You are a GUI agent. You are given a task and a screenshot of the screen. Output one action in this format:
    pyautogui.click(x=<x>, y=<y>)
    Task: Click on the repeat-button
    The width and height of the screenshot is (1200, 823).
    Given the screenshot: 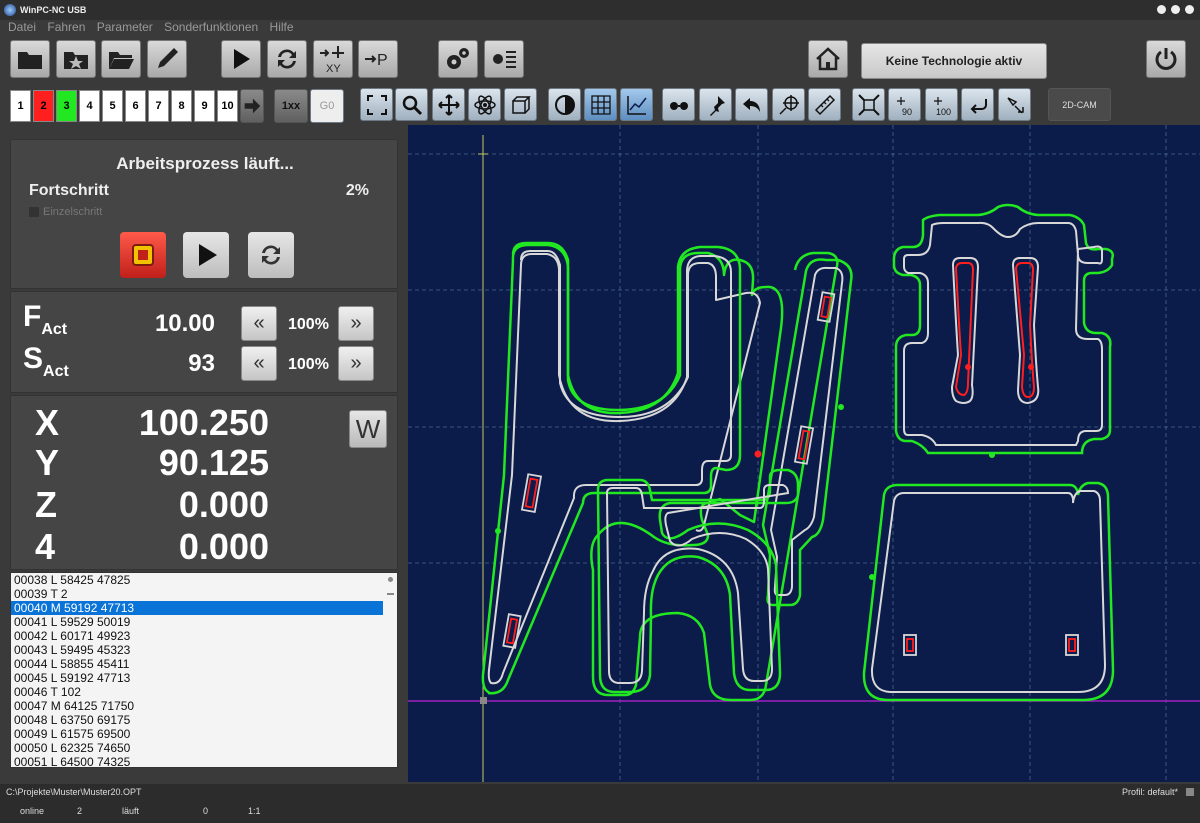 What is the action you would take?
    pyautogui.click(x=287, y=59)
    